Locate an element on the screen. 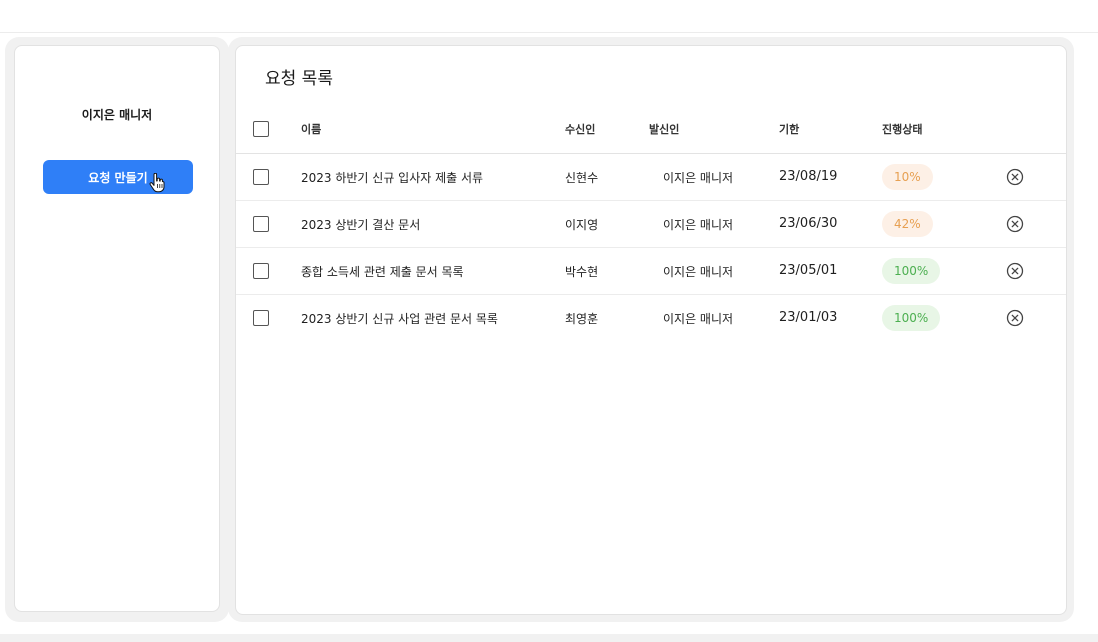 The width and height of the screenshot is (1098, 642). page-title: 요청 목록 is located at coordinates (299, 79).